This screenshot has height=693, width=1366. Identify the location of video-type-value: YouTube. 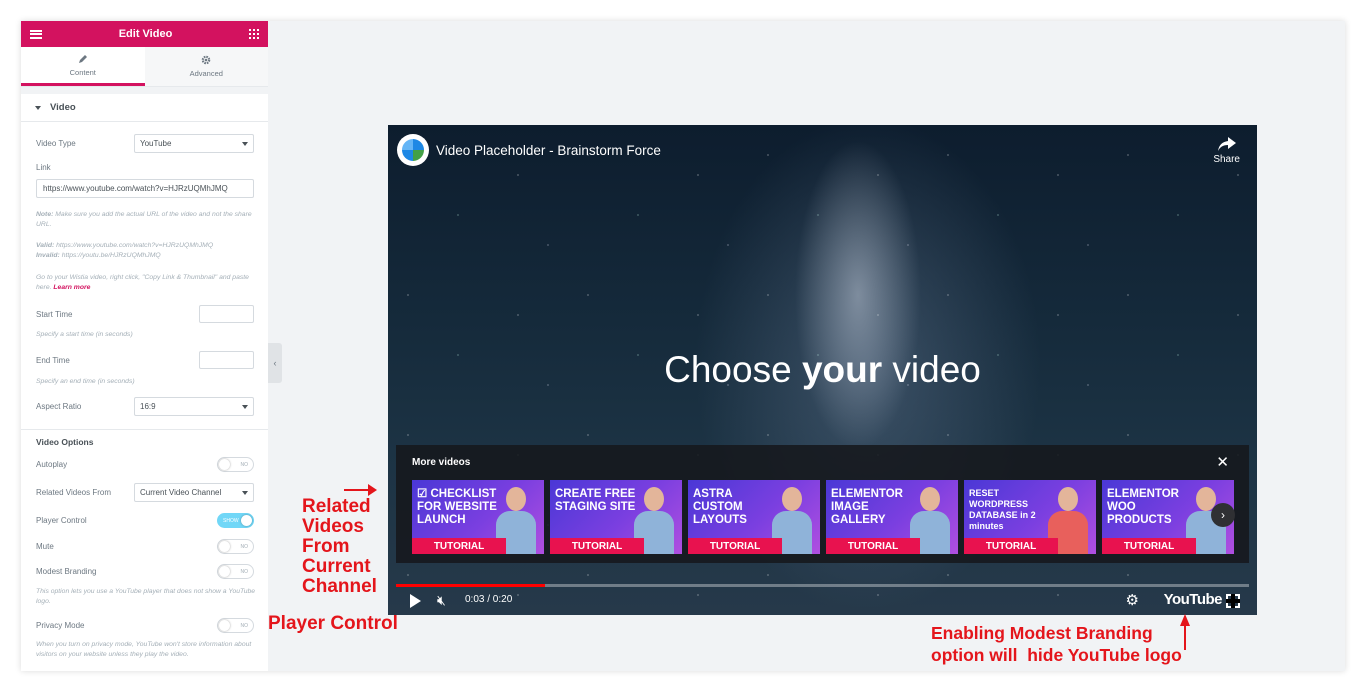
(156, 143).